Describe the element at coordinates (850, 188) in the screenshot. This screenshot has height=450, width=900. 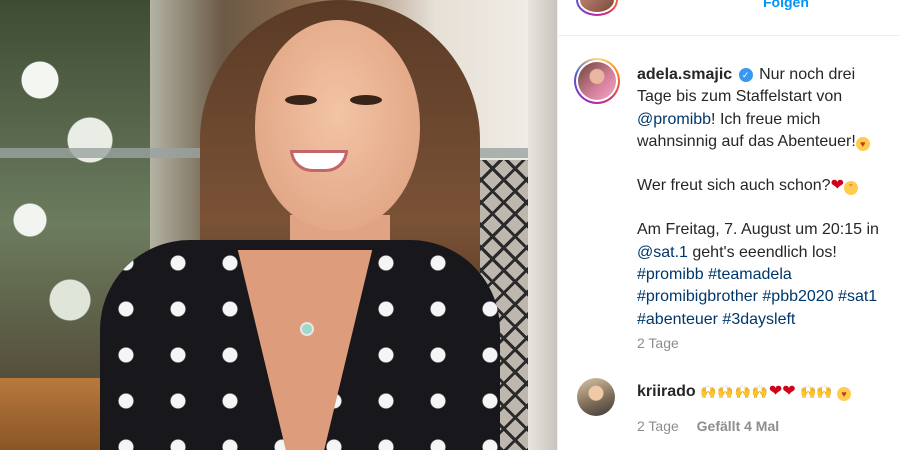
I see `shushing-face-emoji: ˘` at that location.